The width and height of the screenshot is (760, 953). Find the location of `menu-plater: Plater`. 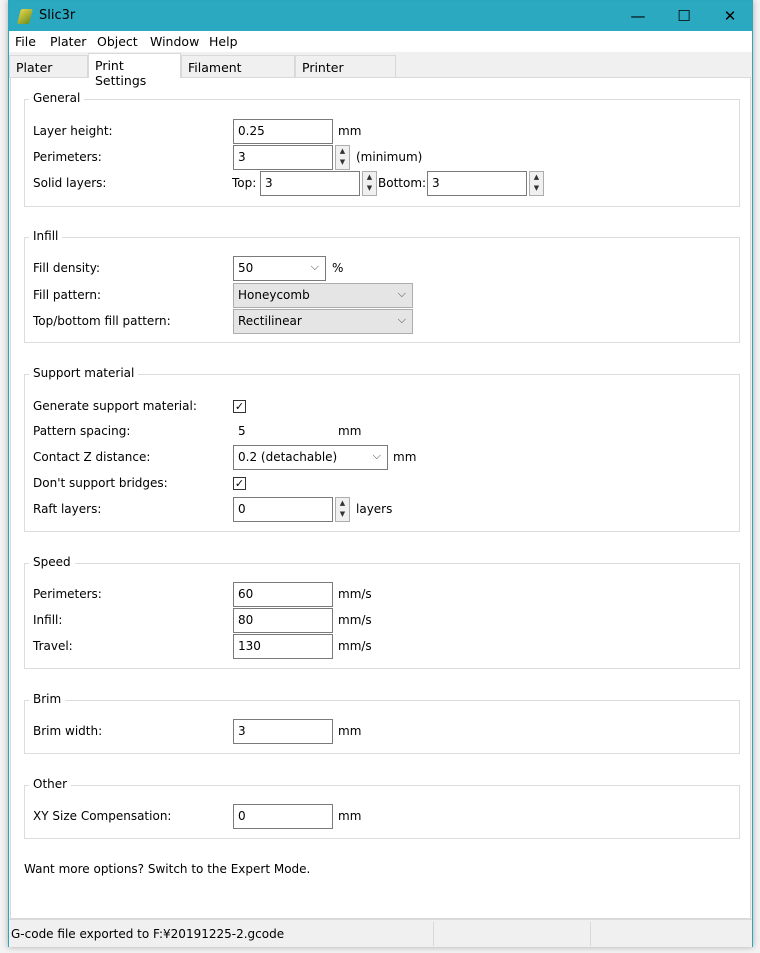

menu-plater: Plater is located at coordinates (68, 41).